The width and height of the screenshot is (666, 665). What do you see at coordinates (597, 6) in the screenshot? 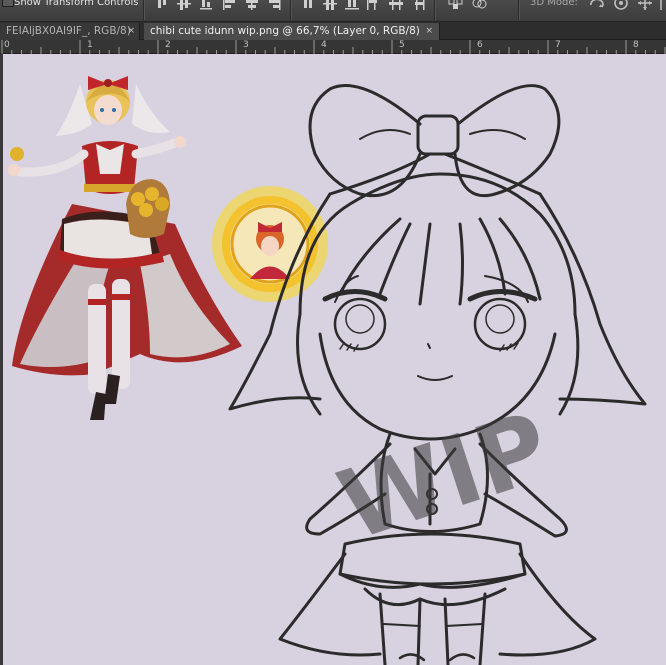
I see `3d-rotate-icon` at bounding box center [597, 6].